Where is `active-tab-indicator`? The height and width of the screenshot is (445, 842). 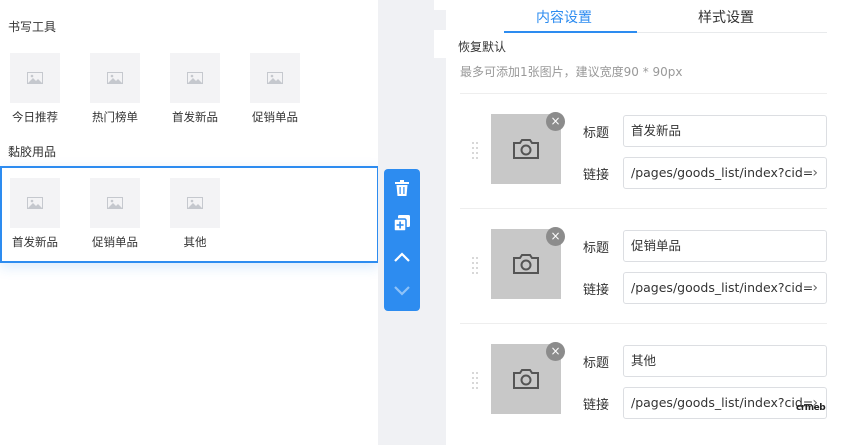
active-tab-indicator is located at coordinates (570, 32).